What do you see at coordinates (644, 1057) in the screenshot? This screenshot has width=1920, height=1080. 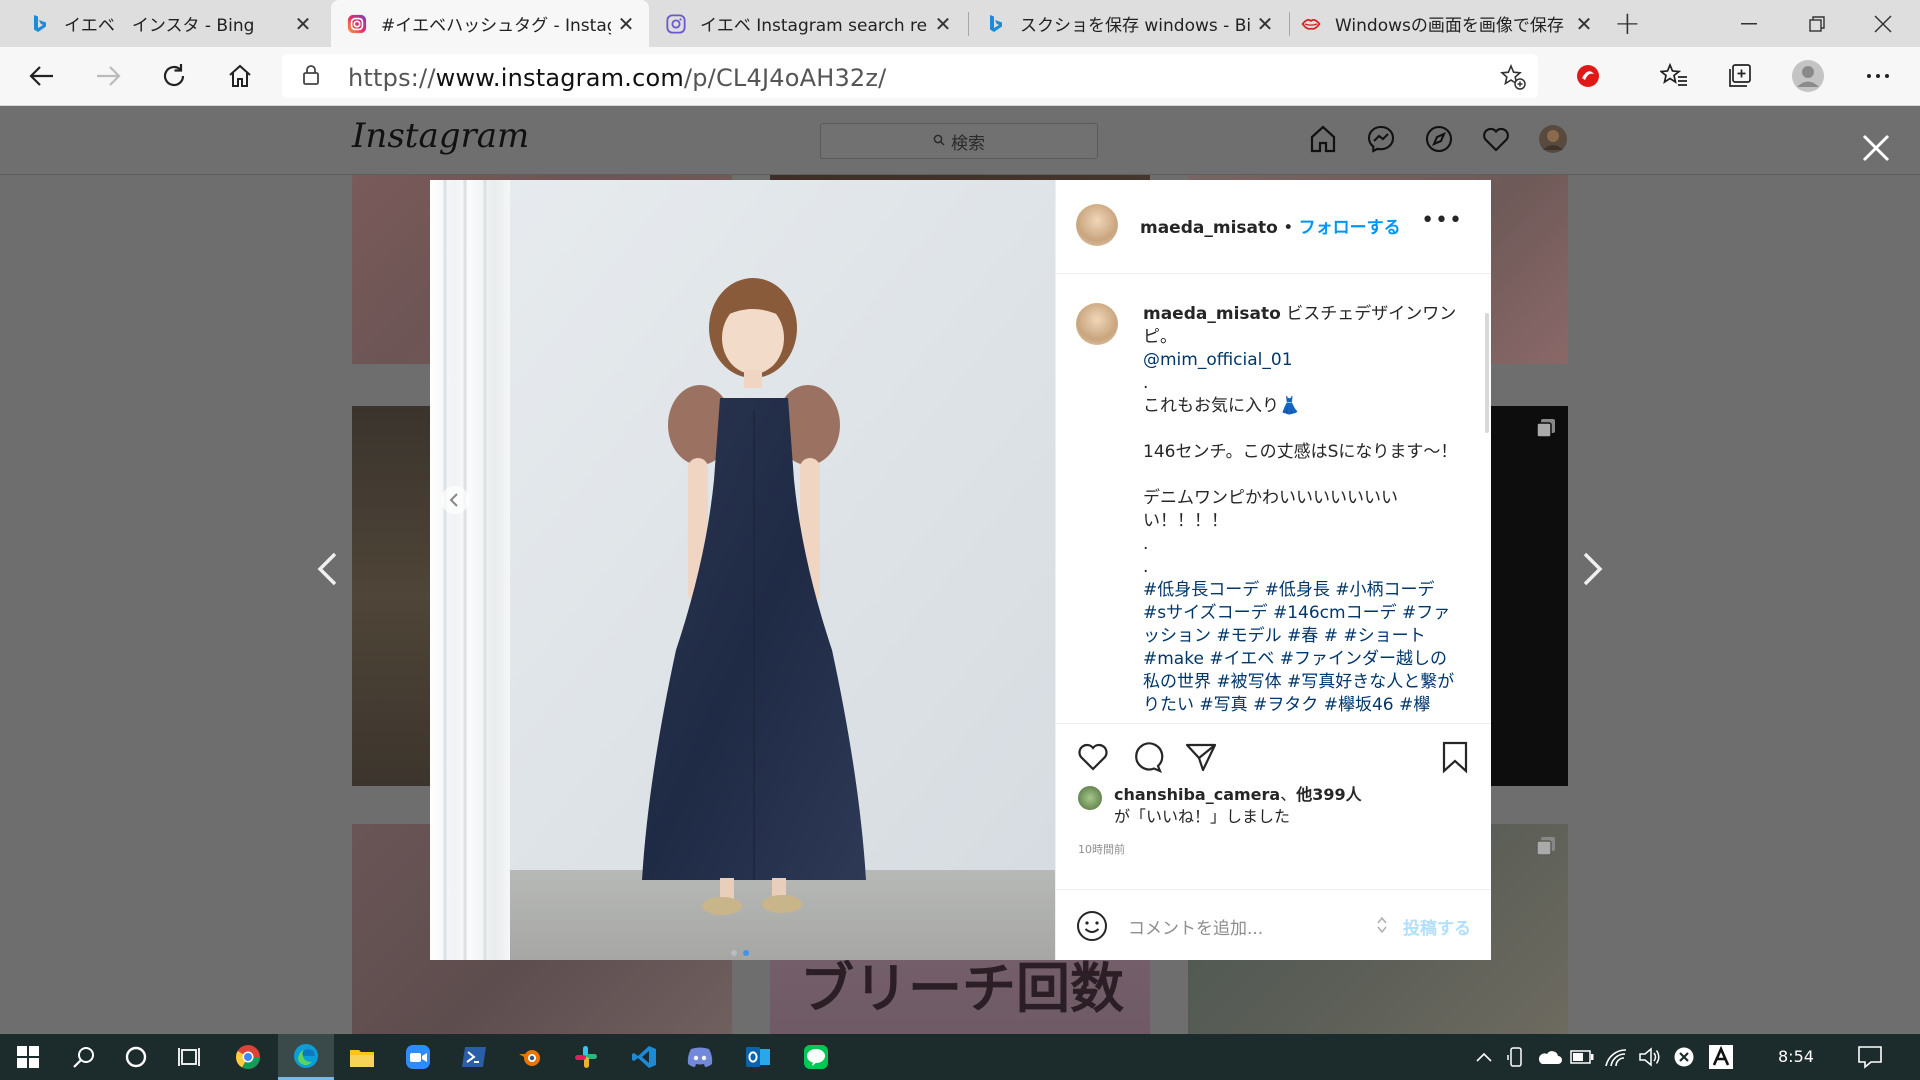 I see `vscode-icon` at bounding box center [644, 1057].